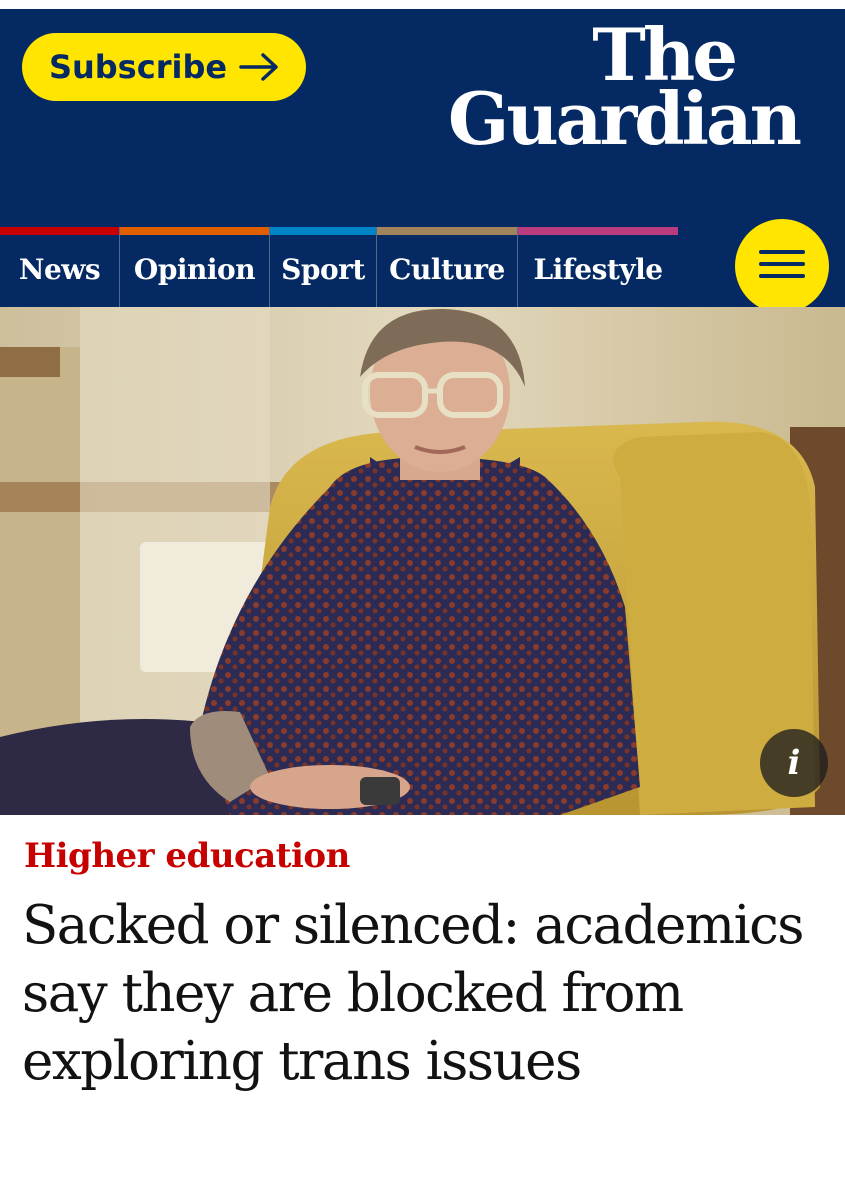 The image size is (845, 1200). What do you see at coordinates (598, 231) in the screenshot?
I see `nav-bar-lifestyle` at bounding box center [598, 231].